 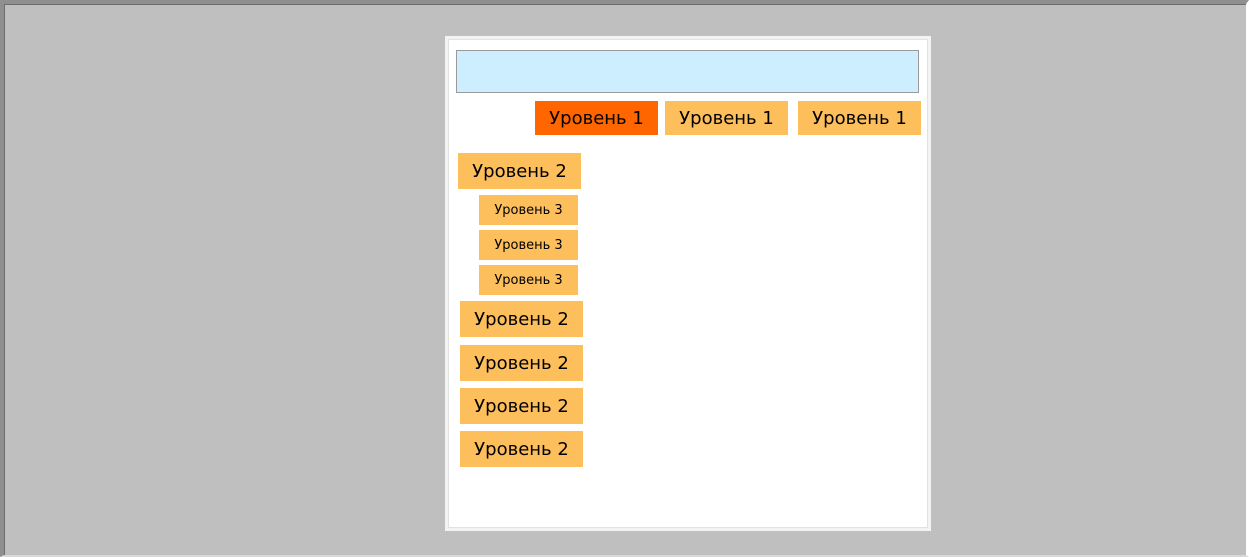 What do you see at coordinates (859, 118) in the screenshot?
I see `level1-item-3: Уровень 1` at bounding box center [859, 118].